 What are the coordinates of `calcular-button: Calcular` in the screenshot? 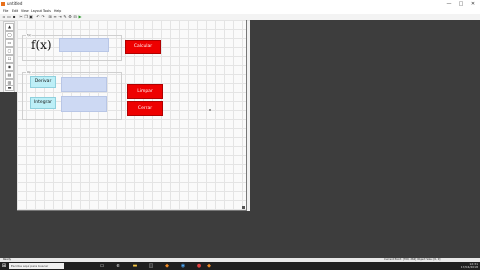 It's located at (143, 47).